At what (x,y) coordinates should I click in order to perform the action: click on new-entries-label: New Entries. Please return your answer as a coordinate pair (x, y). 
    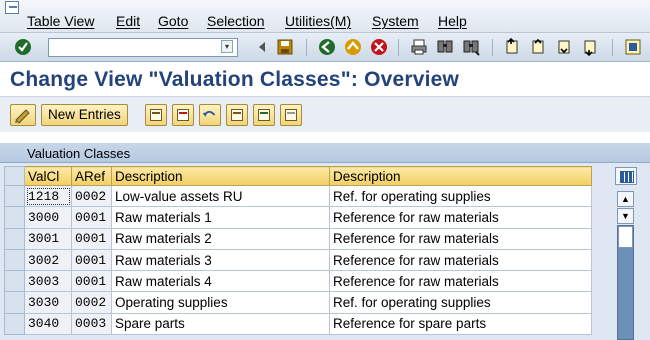
    Looking at the image, I should click on (84, 114).